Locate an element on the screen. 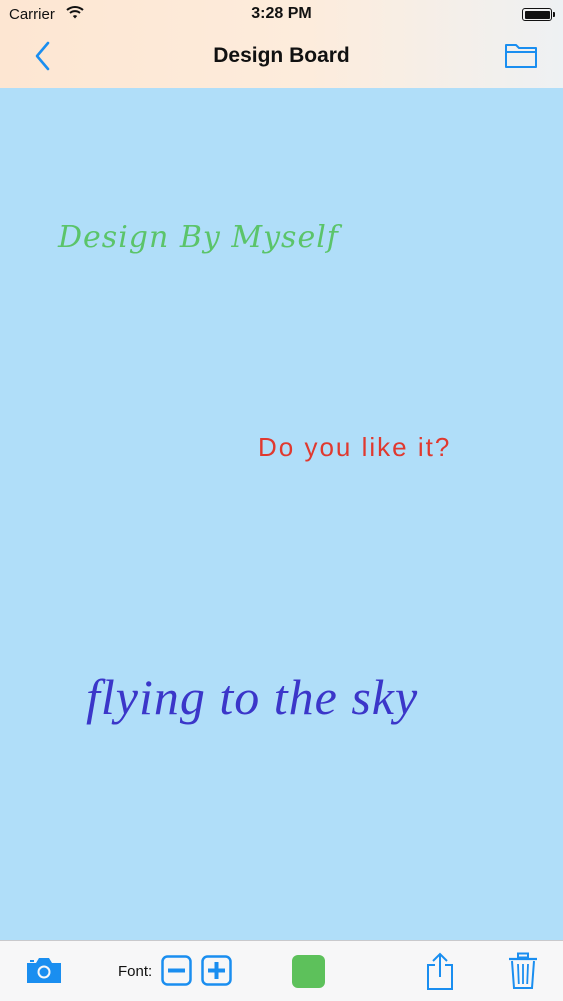 The image size is (563, 1001). folder-icon is located at coordinates (521, 55).